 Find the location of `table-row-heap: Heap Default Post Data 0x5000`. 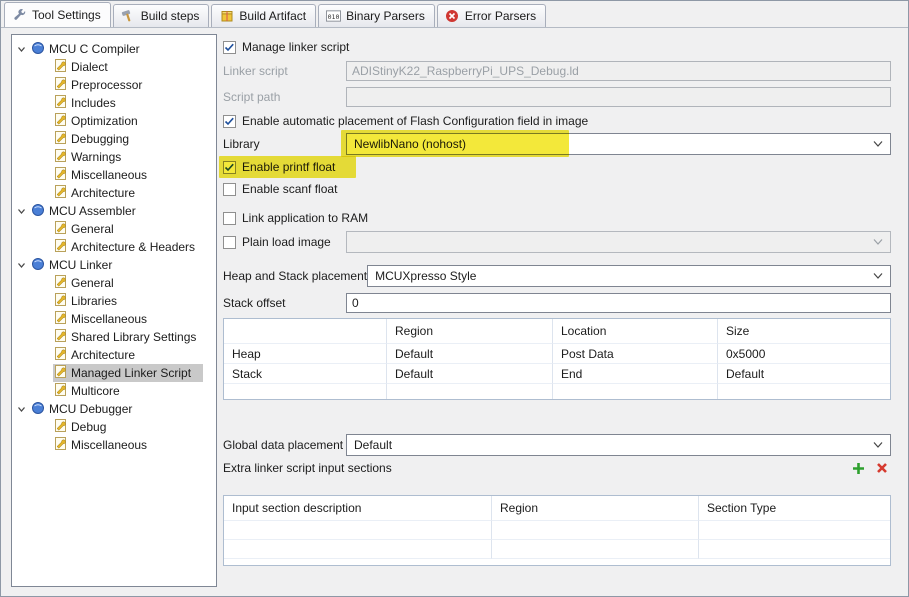

table-row-heap: Heap Default Post Data 0x5000 is located at coordinates (557, 354).